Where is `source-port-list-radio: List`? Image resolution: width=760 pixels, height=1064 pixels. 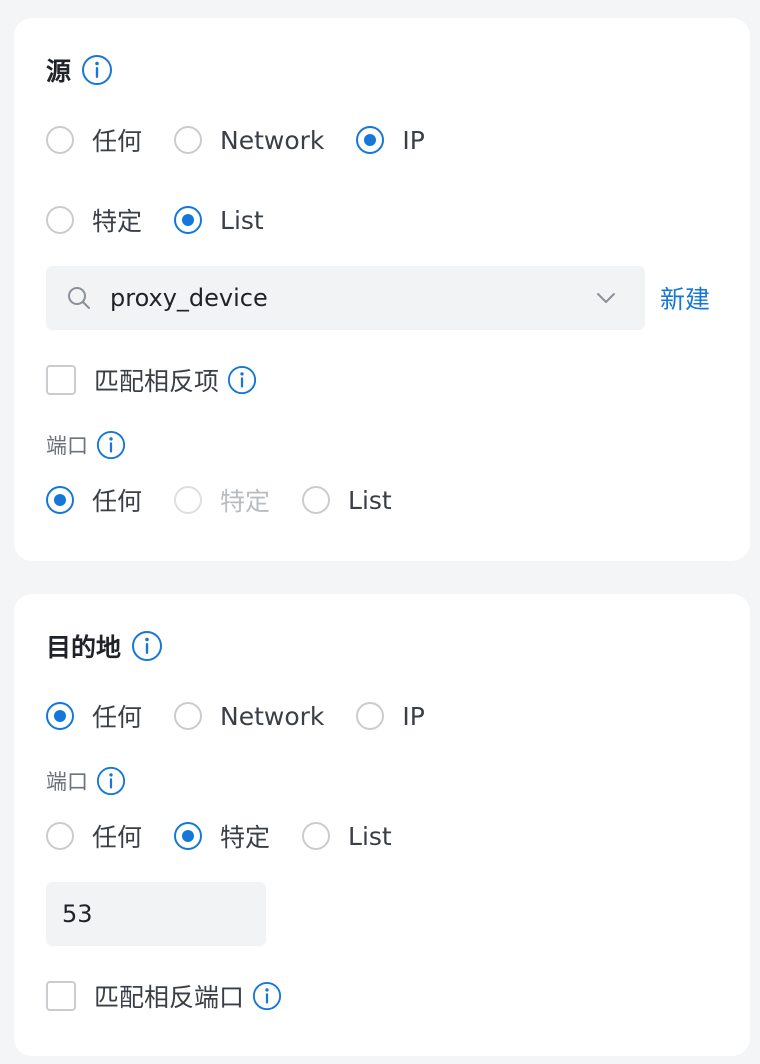 source-port-list-radio: List is located at coordinates (347, 500).